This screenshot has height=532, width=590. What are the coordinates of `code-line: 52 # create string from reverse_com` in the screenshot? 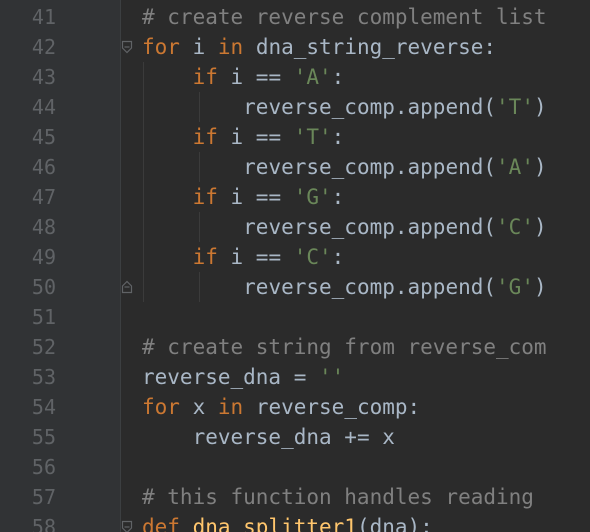 It's located at (295, 347).